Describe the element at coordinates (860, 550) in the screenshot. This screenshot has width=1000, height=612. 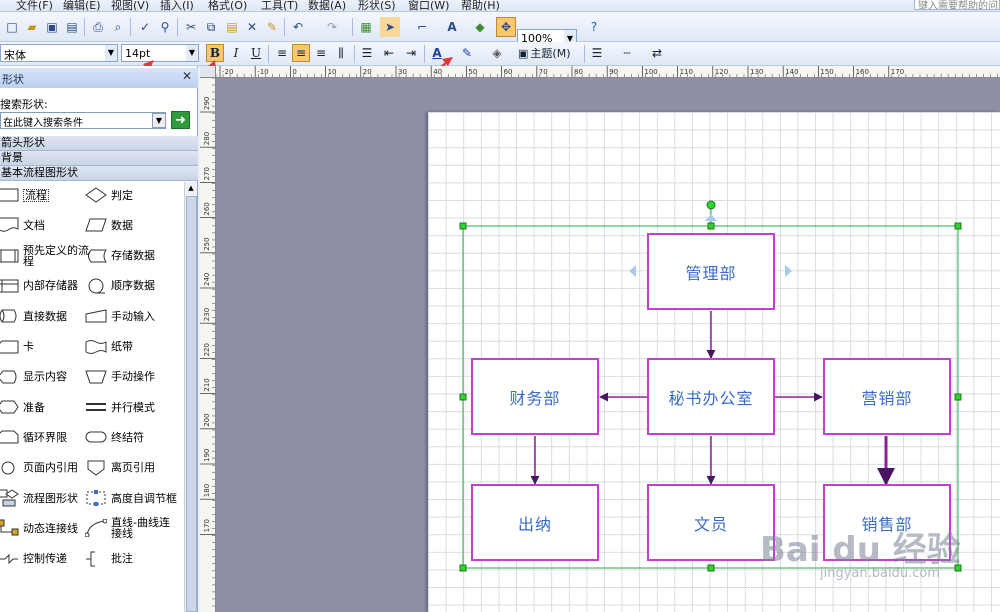
I see `watermark-brand: Bai du 经验` at that location.